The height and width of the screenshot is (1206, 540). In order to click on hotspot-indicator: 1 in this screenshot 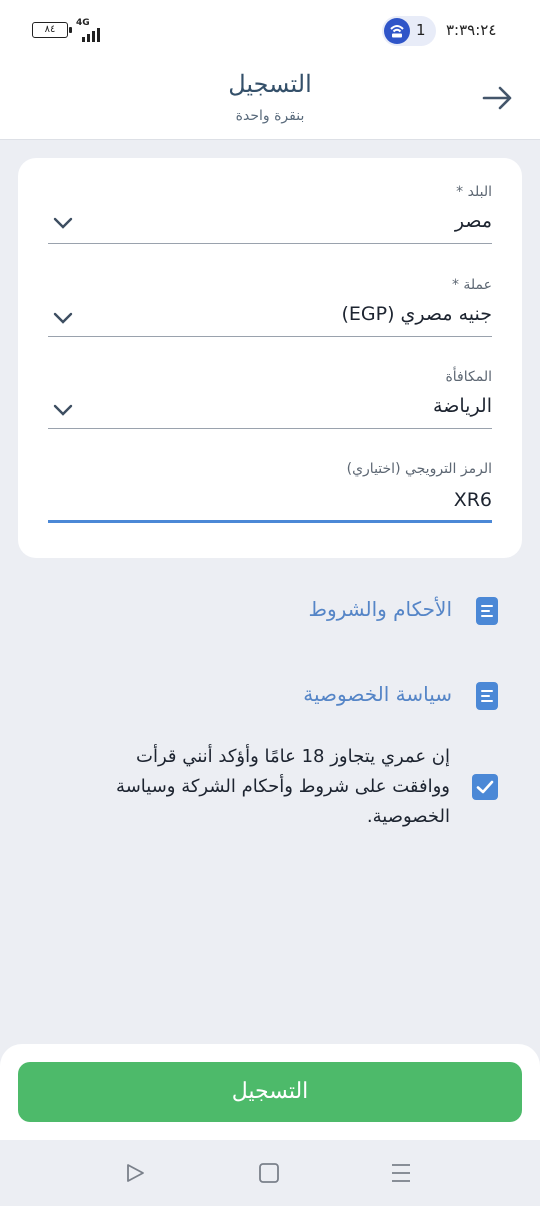, I will do `click(409, 31)`.